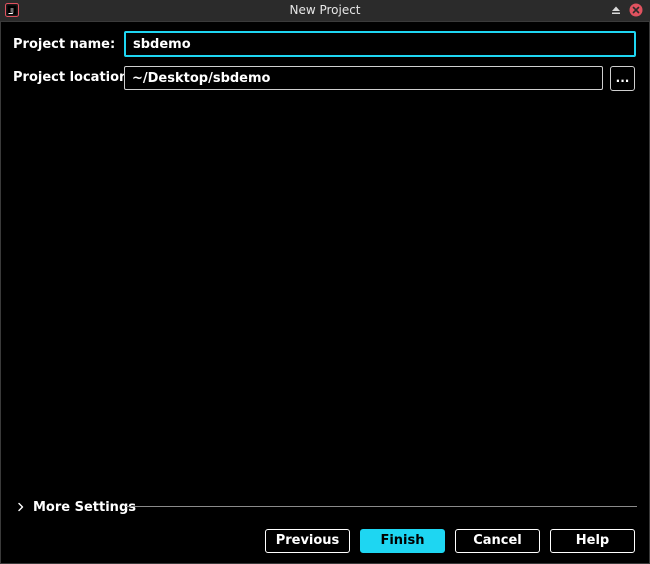 Image resolution: width=650 pixels, height=564 pixels. I want to click on more-settings-toggle: More Settings, so click(75, 507).